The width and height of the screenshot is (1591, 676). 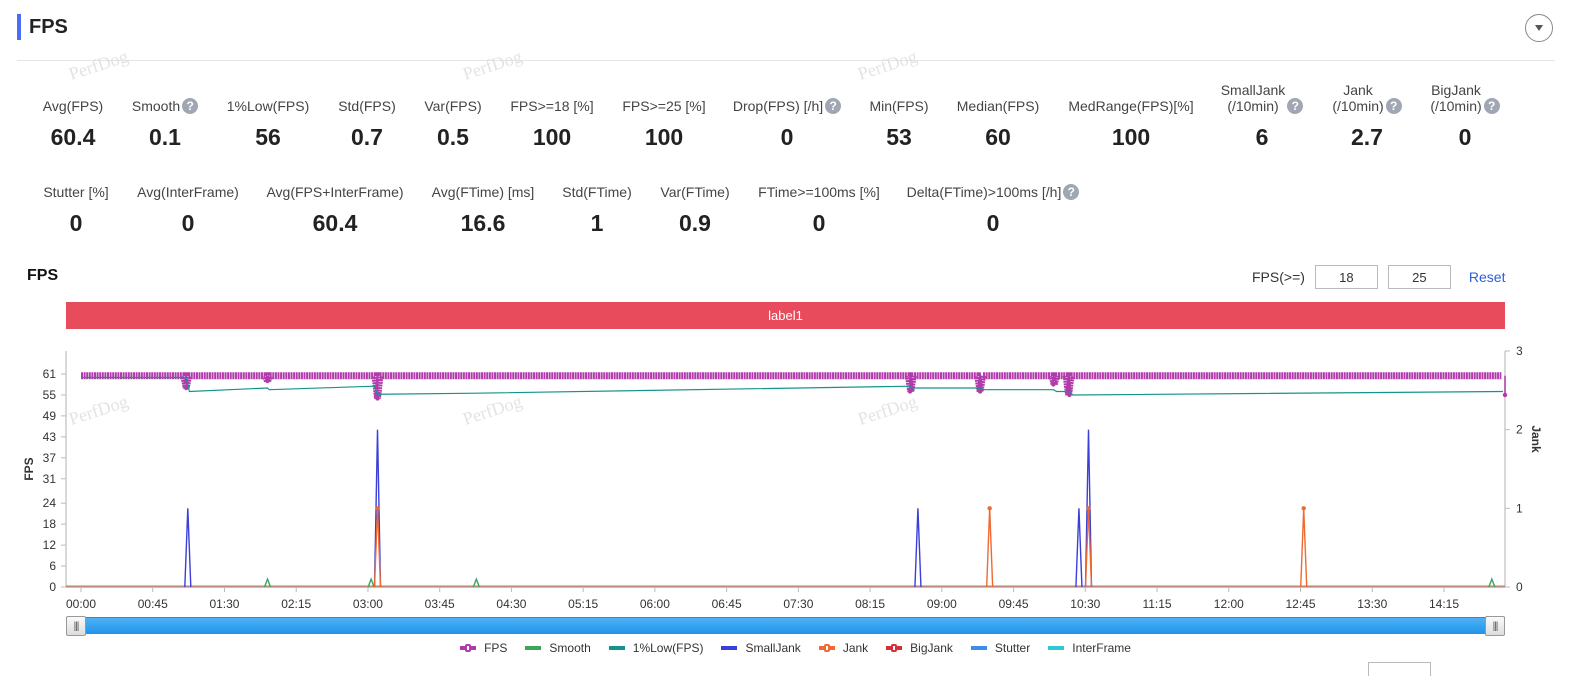 I want to click on x-tick-label: 06:00, so click(x=655, y=604).